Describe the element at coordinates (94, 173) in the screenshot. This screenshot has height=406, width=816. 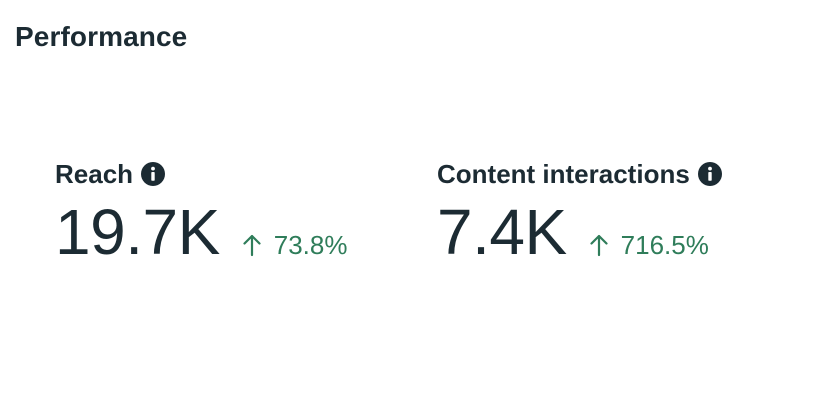
I see `metric-label-reach: Reach` at that location.